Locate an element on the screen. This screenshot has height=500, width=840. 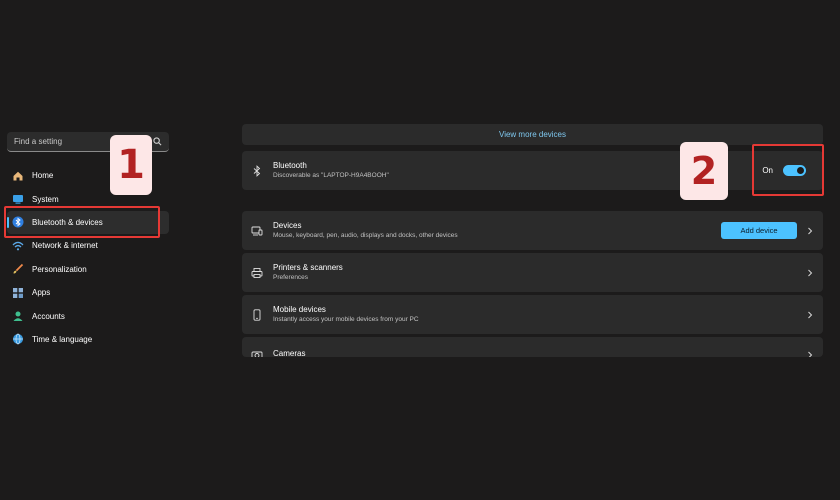
sidebar-item-label: Apps is located at coordinates (41, 293).